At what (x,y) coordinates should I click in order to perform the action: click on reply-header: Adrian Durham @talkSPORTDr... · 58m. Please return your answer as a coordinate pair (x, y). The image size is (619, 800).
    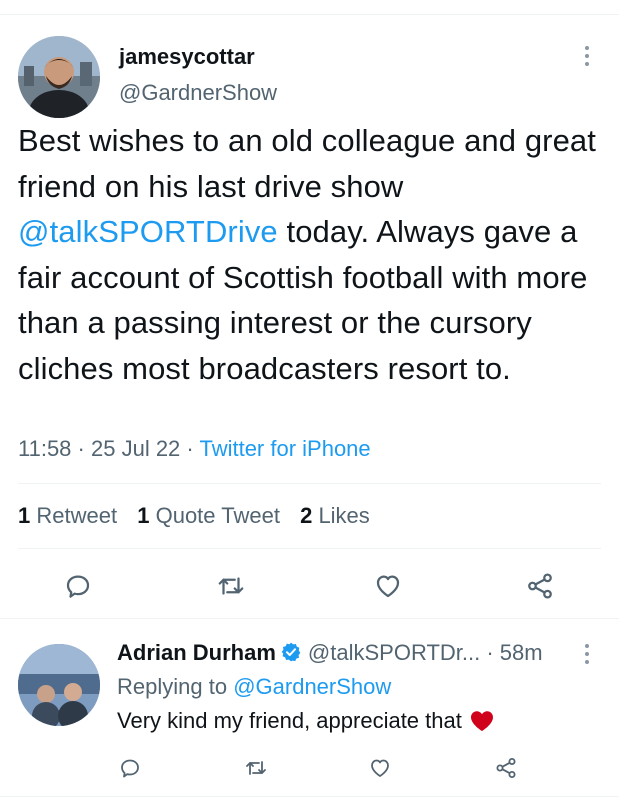
    Looking at the image, I should click on (330, 653).